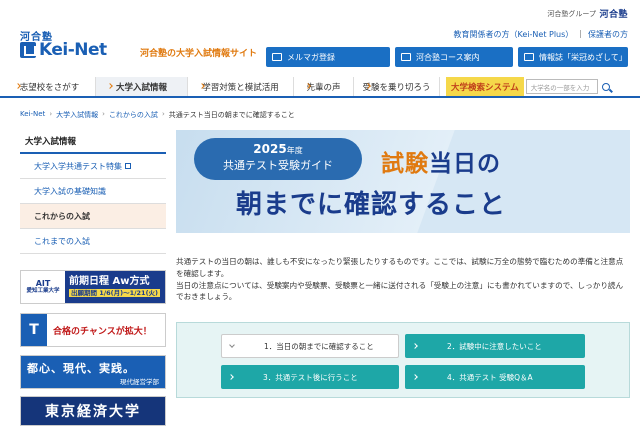  I want to click on nav-label: 志望校をさがす, so click(49, 87).